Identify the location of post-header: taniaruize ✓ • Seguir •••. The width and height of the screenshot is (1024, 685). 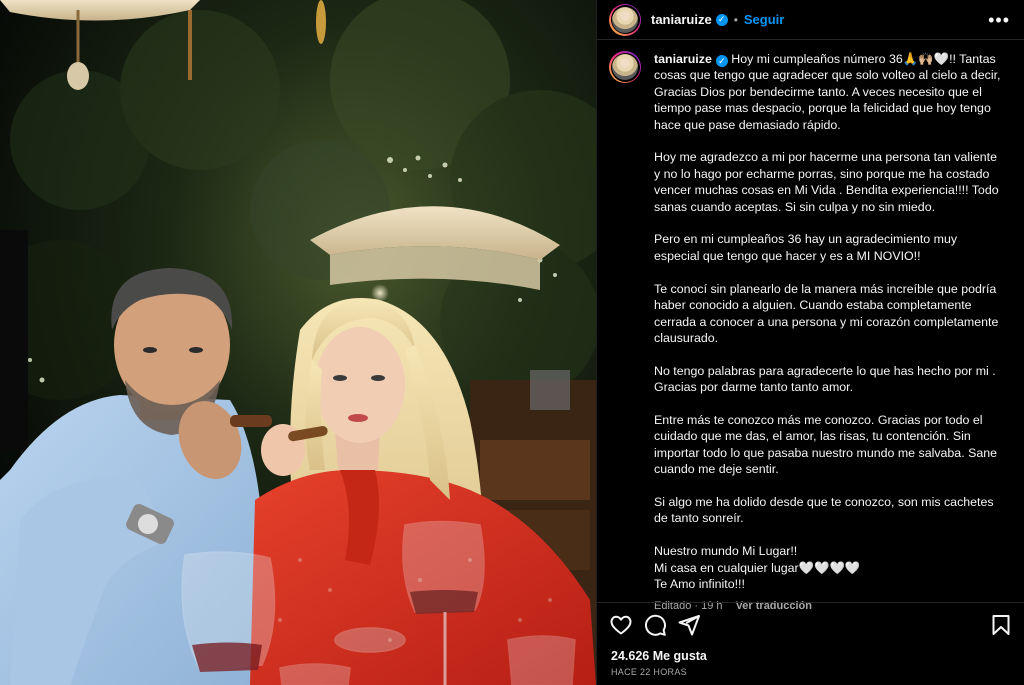
(810, 20).